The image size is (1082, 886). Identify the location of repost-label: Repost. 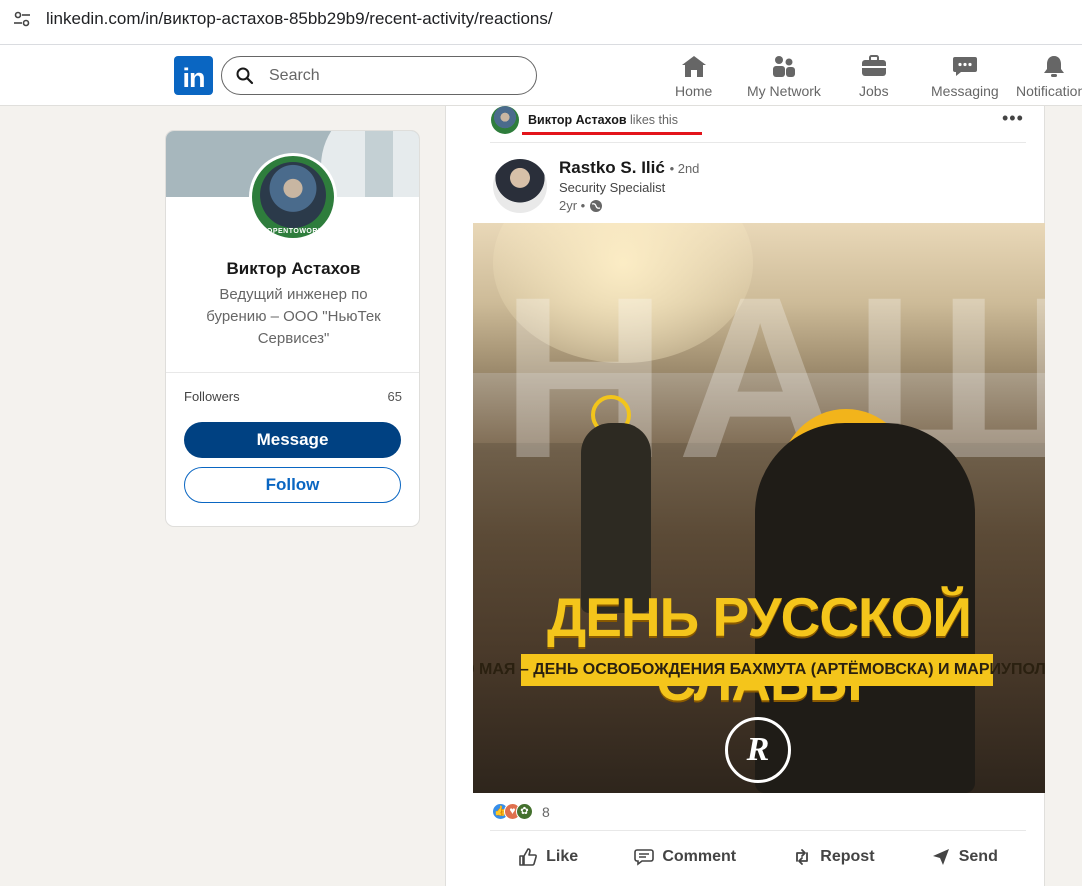
(847, 856).